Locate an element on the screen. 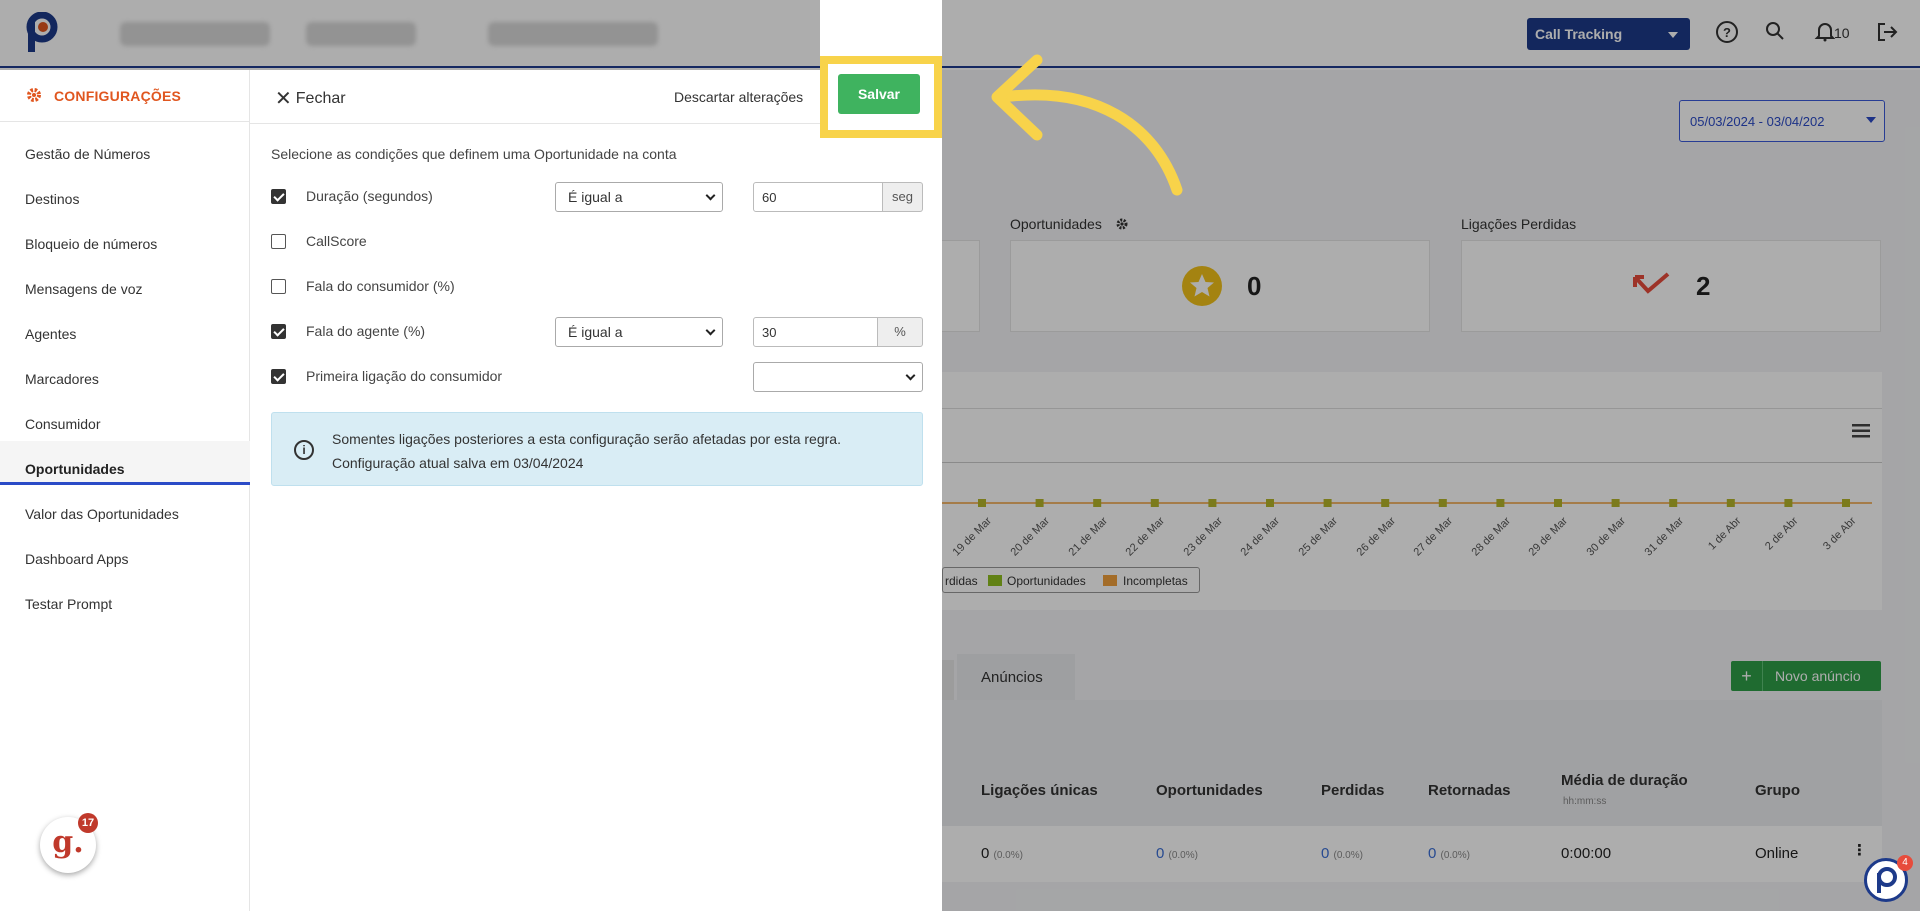  first-call-checkbox is located at coordinates (278, 376).